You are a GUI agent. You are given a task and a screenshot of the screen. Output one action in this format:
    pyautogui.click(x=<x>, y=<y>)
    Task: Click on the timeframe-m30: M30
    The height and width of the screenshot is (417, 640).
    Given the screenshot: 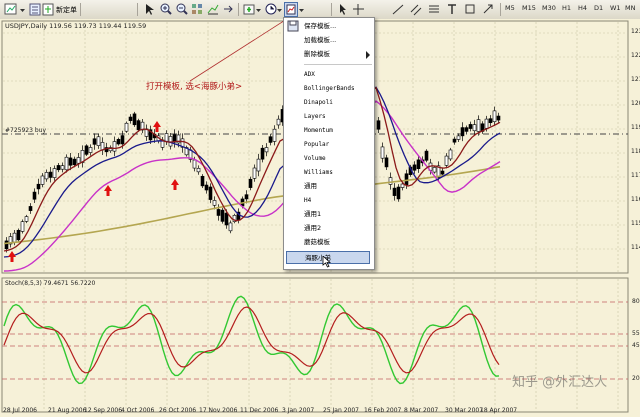 What is the action you would take?
    pyautogui.click(x=549, y=8)
    